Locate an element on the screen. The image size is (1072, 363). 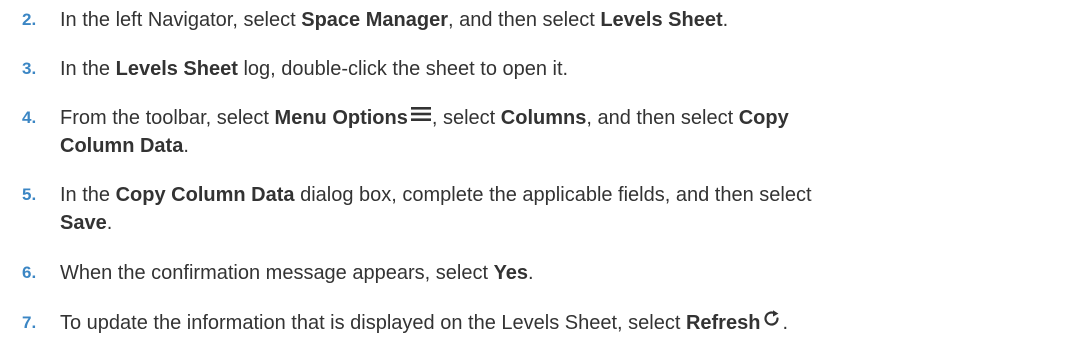
ui-term-copy-column-data: Copy Column Data is located at coordinates (205, 195).